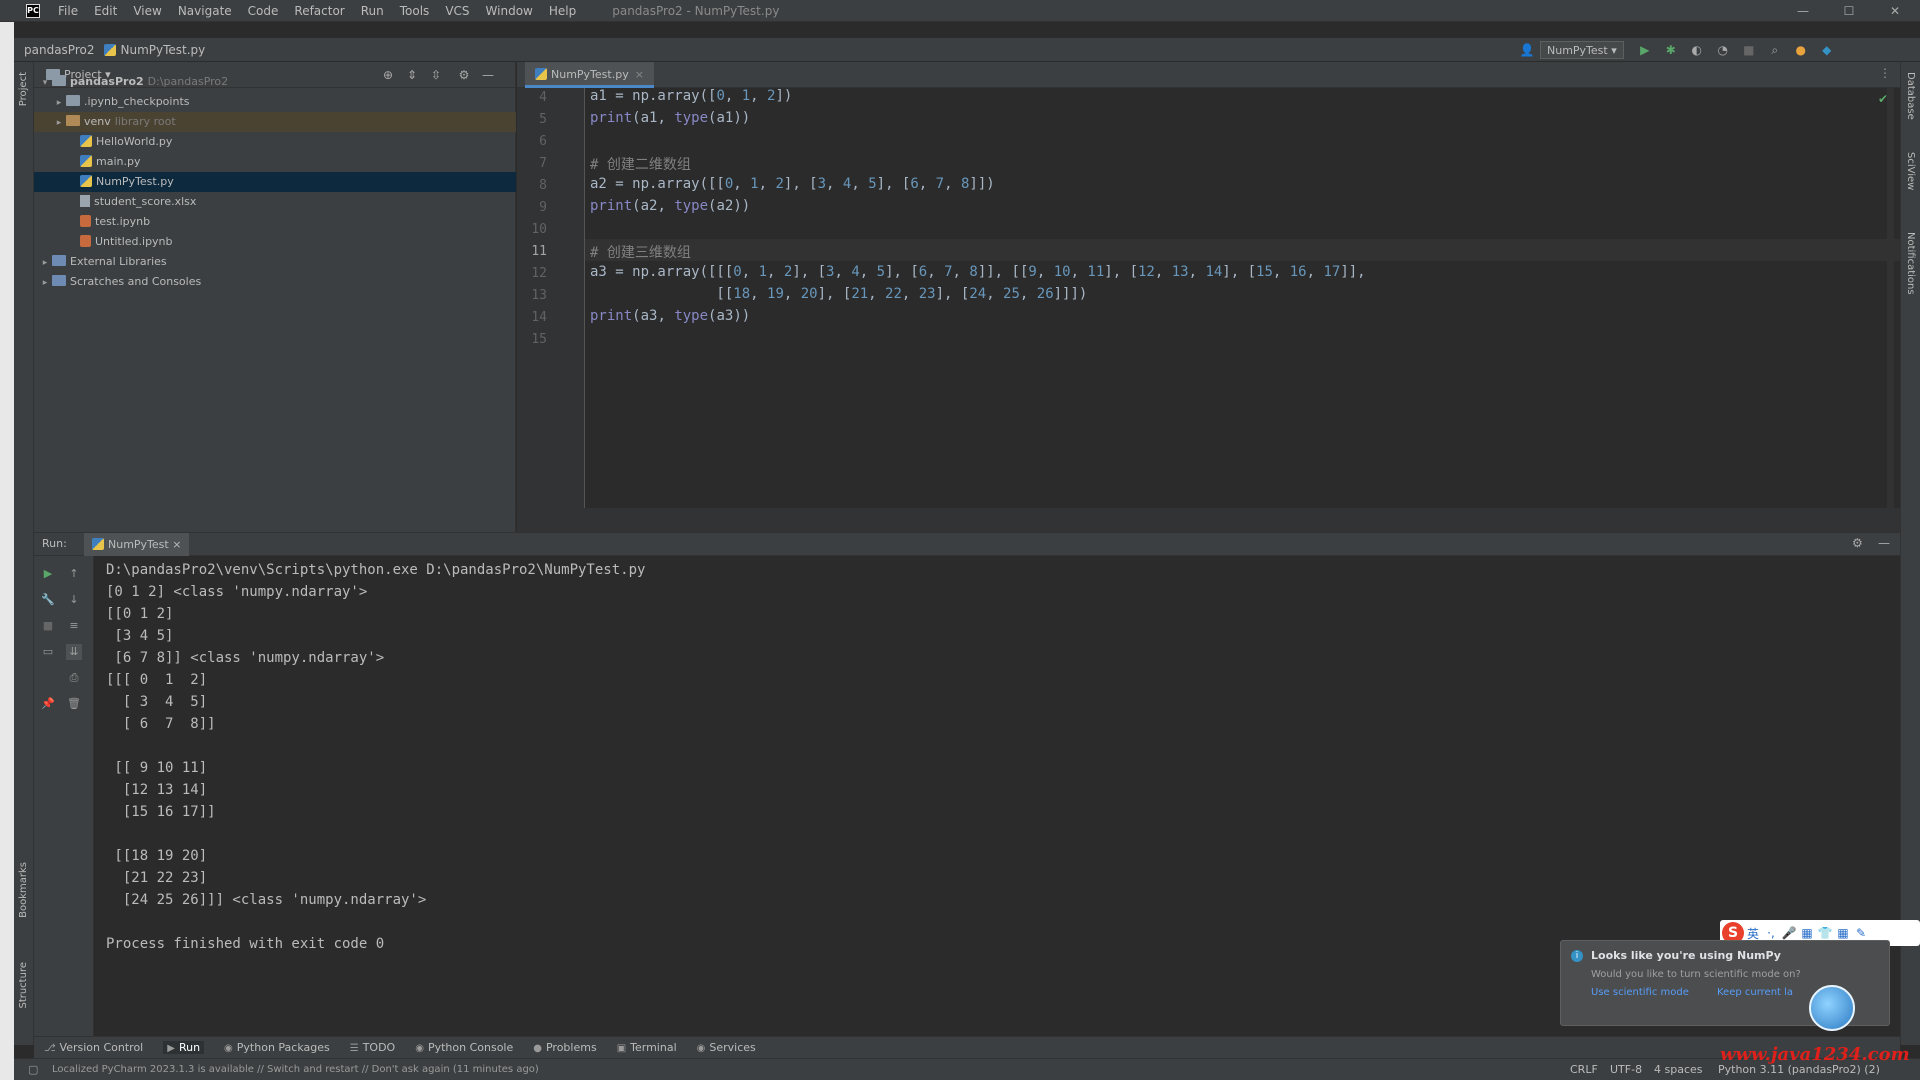 Image resolution: width=1920 pixels, height=1080 pixels. I want to click on structure-tool-tab: Structure, so click(23, 985).